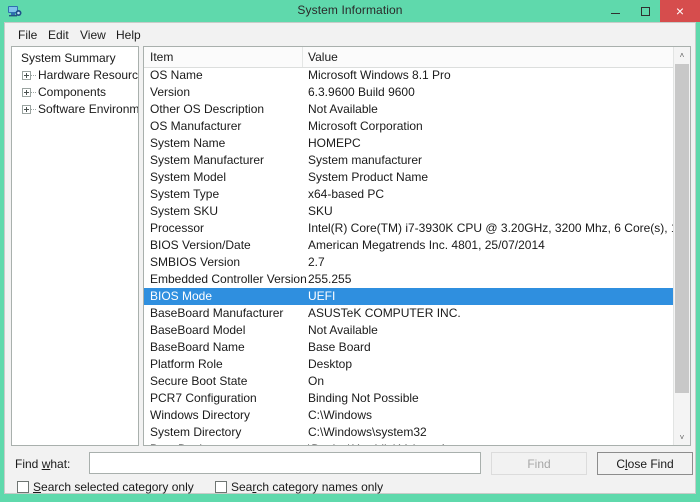 Image resolution: width=700 pixels, height=502 pixels. I want to click on cell-item: BaseBoard Model, so click(198, 330).